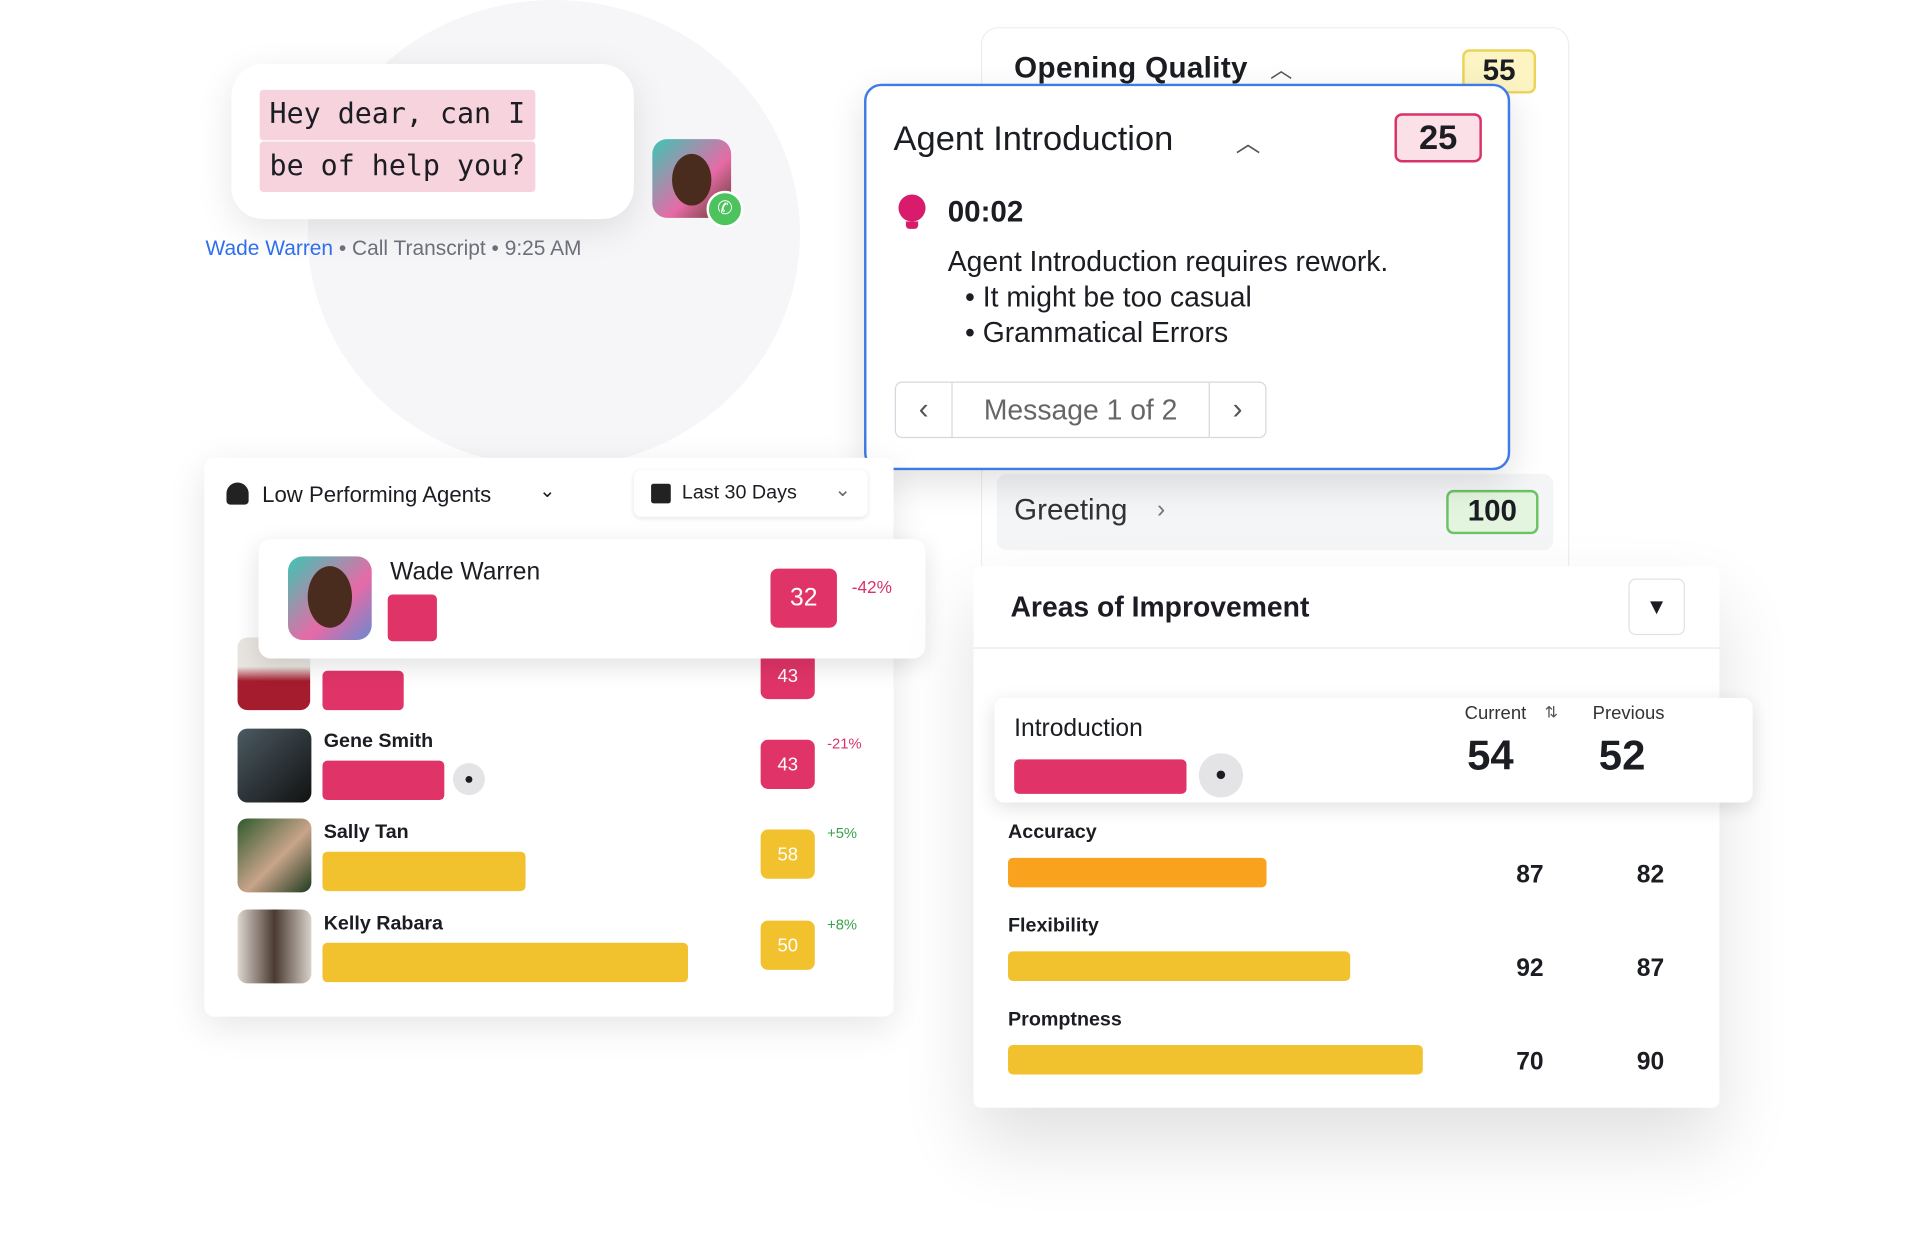 The image size is (1920, 1260). What do you see at coordinates (1033, 138) in the screenshot?
I see `agent-introduction-title: Agent Introduction` at bounding box center [1033, 138].